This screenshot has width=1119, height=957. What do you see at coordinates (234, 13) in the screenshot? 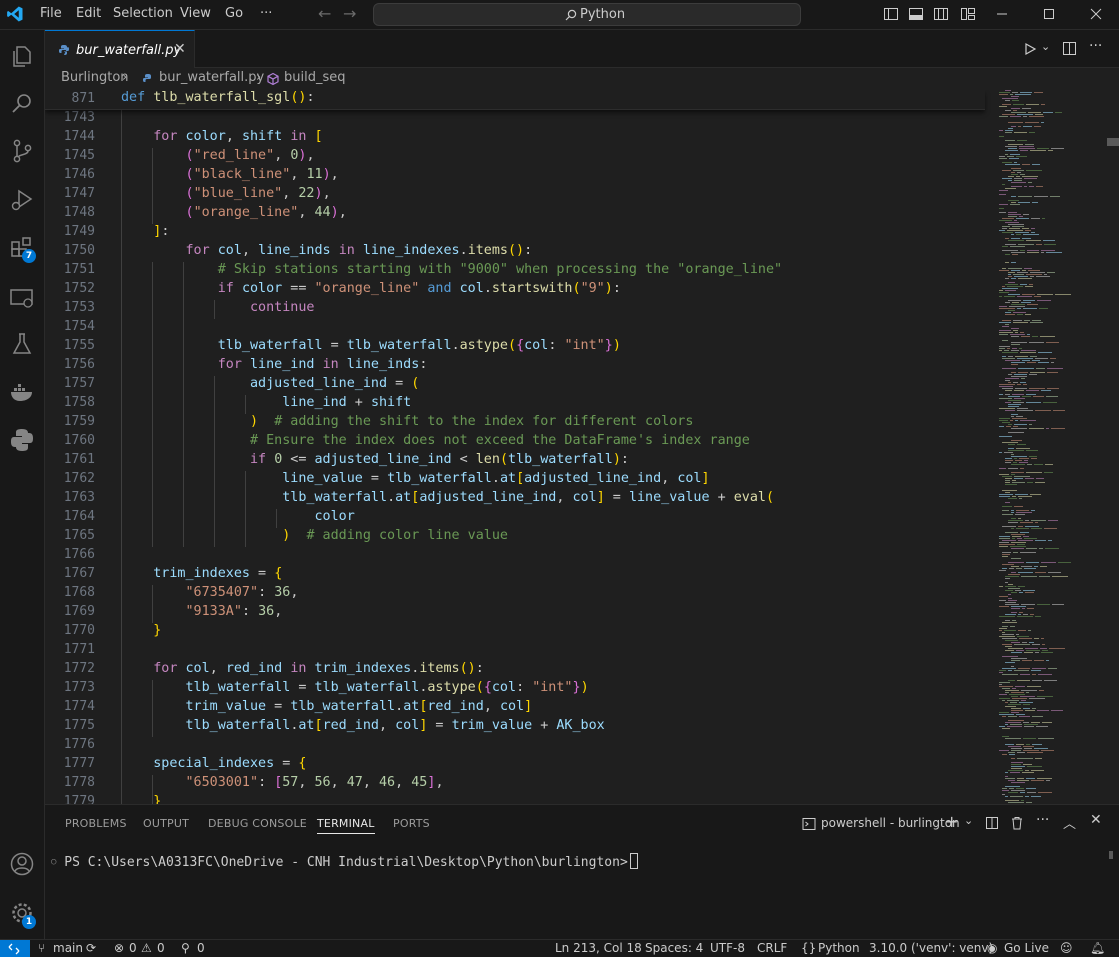
I see `menu-go: Go` at bounding box center [234, 13].